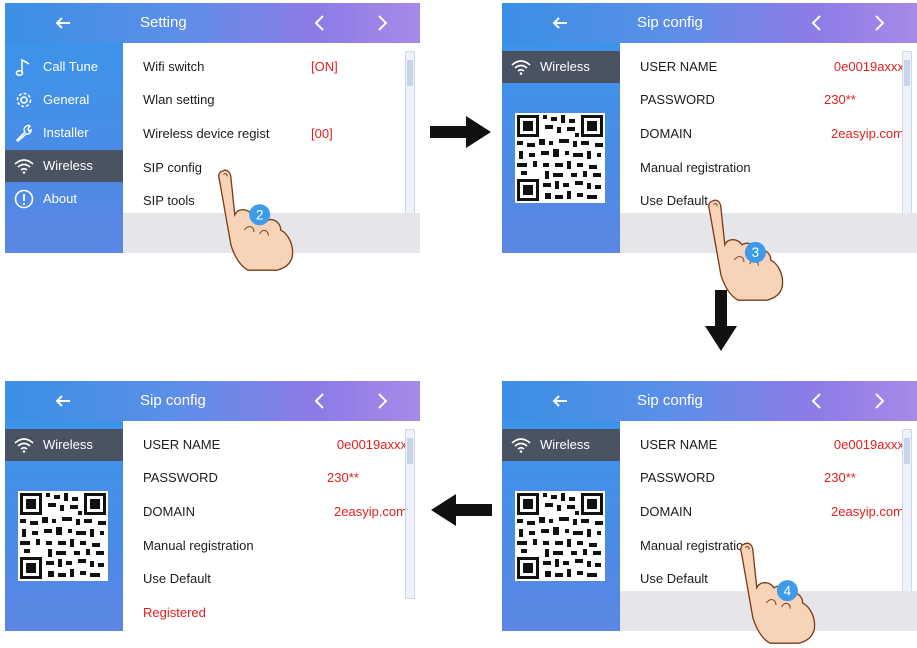  What do you see at coordinates (174, 66) in the screenshot?
I see `row-label: Wifi switch` at bounding box center [174, 66].